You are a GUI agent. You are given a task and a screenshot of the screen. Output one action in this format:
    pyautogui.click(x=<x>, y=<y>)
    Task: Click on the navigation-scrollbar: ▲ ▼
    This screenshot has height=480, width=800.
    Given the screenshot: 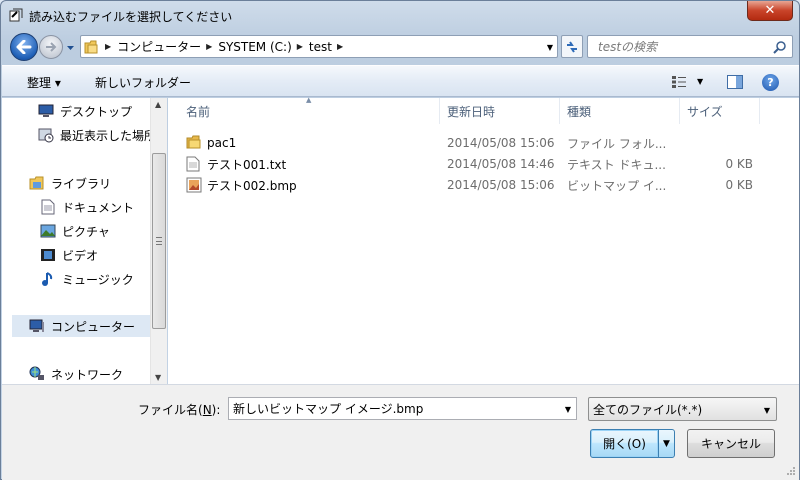 What is the action you would take?
    pyautogui.click(x=158, y=241)
    